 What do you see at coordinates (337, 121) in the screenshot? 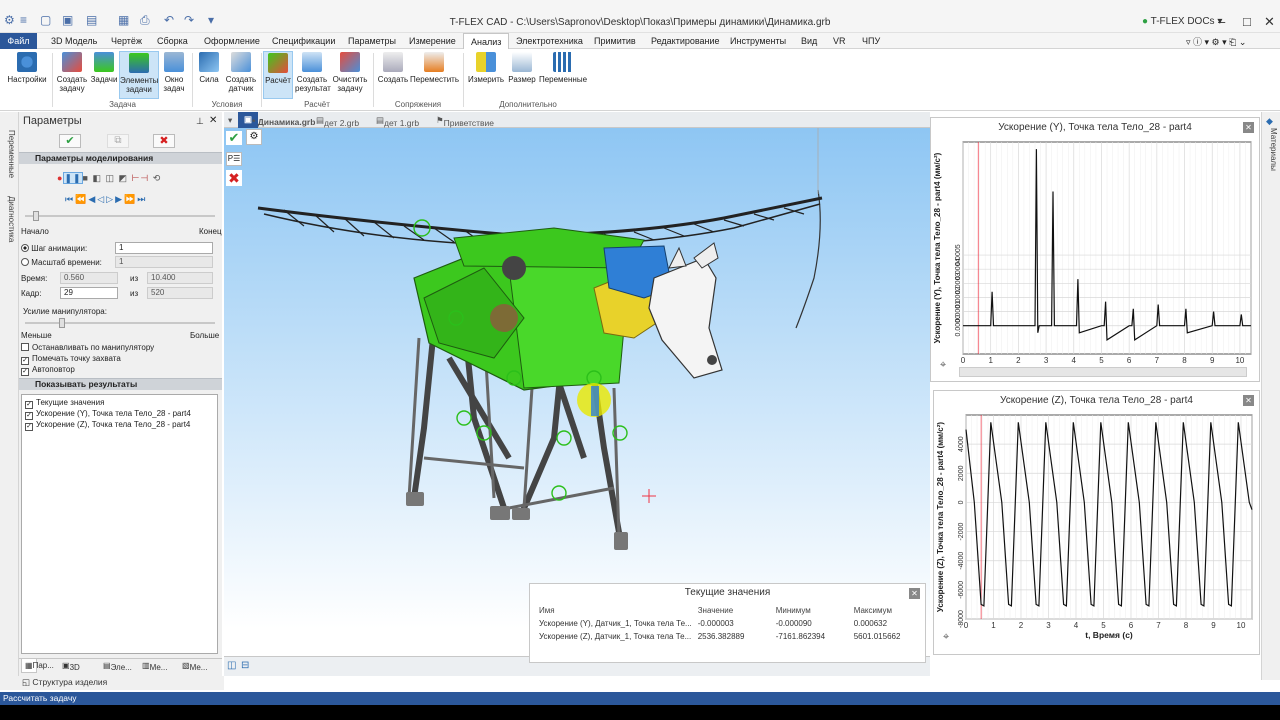
I see `tab-det2: ▤ дет 2.grb` at bounding box center [337, 121].